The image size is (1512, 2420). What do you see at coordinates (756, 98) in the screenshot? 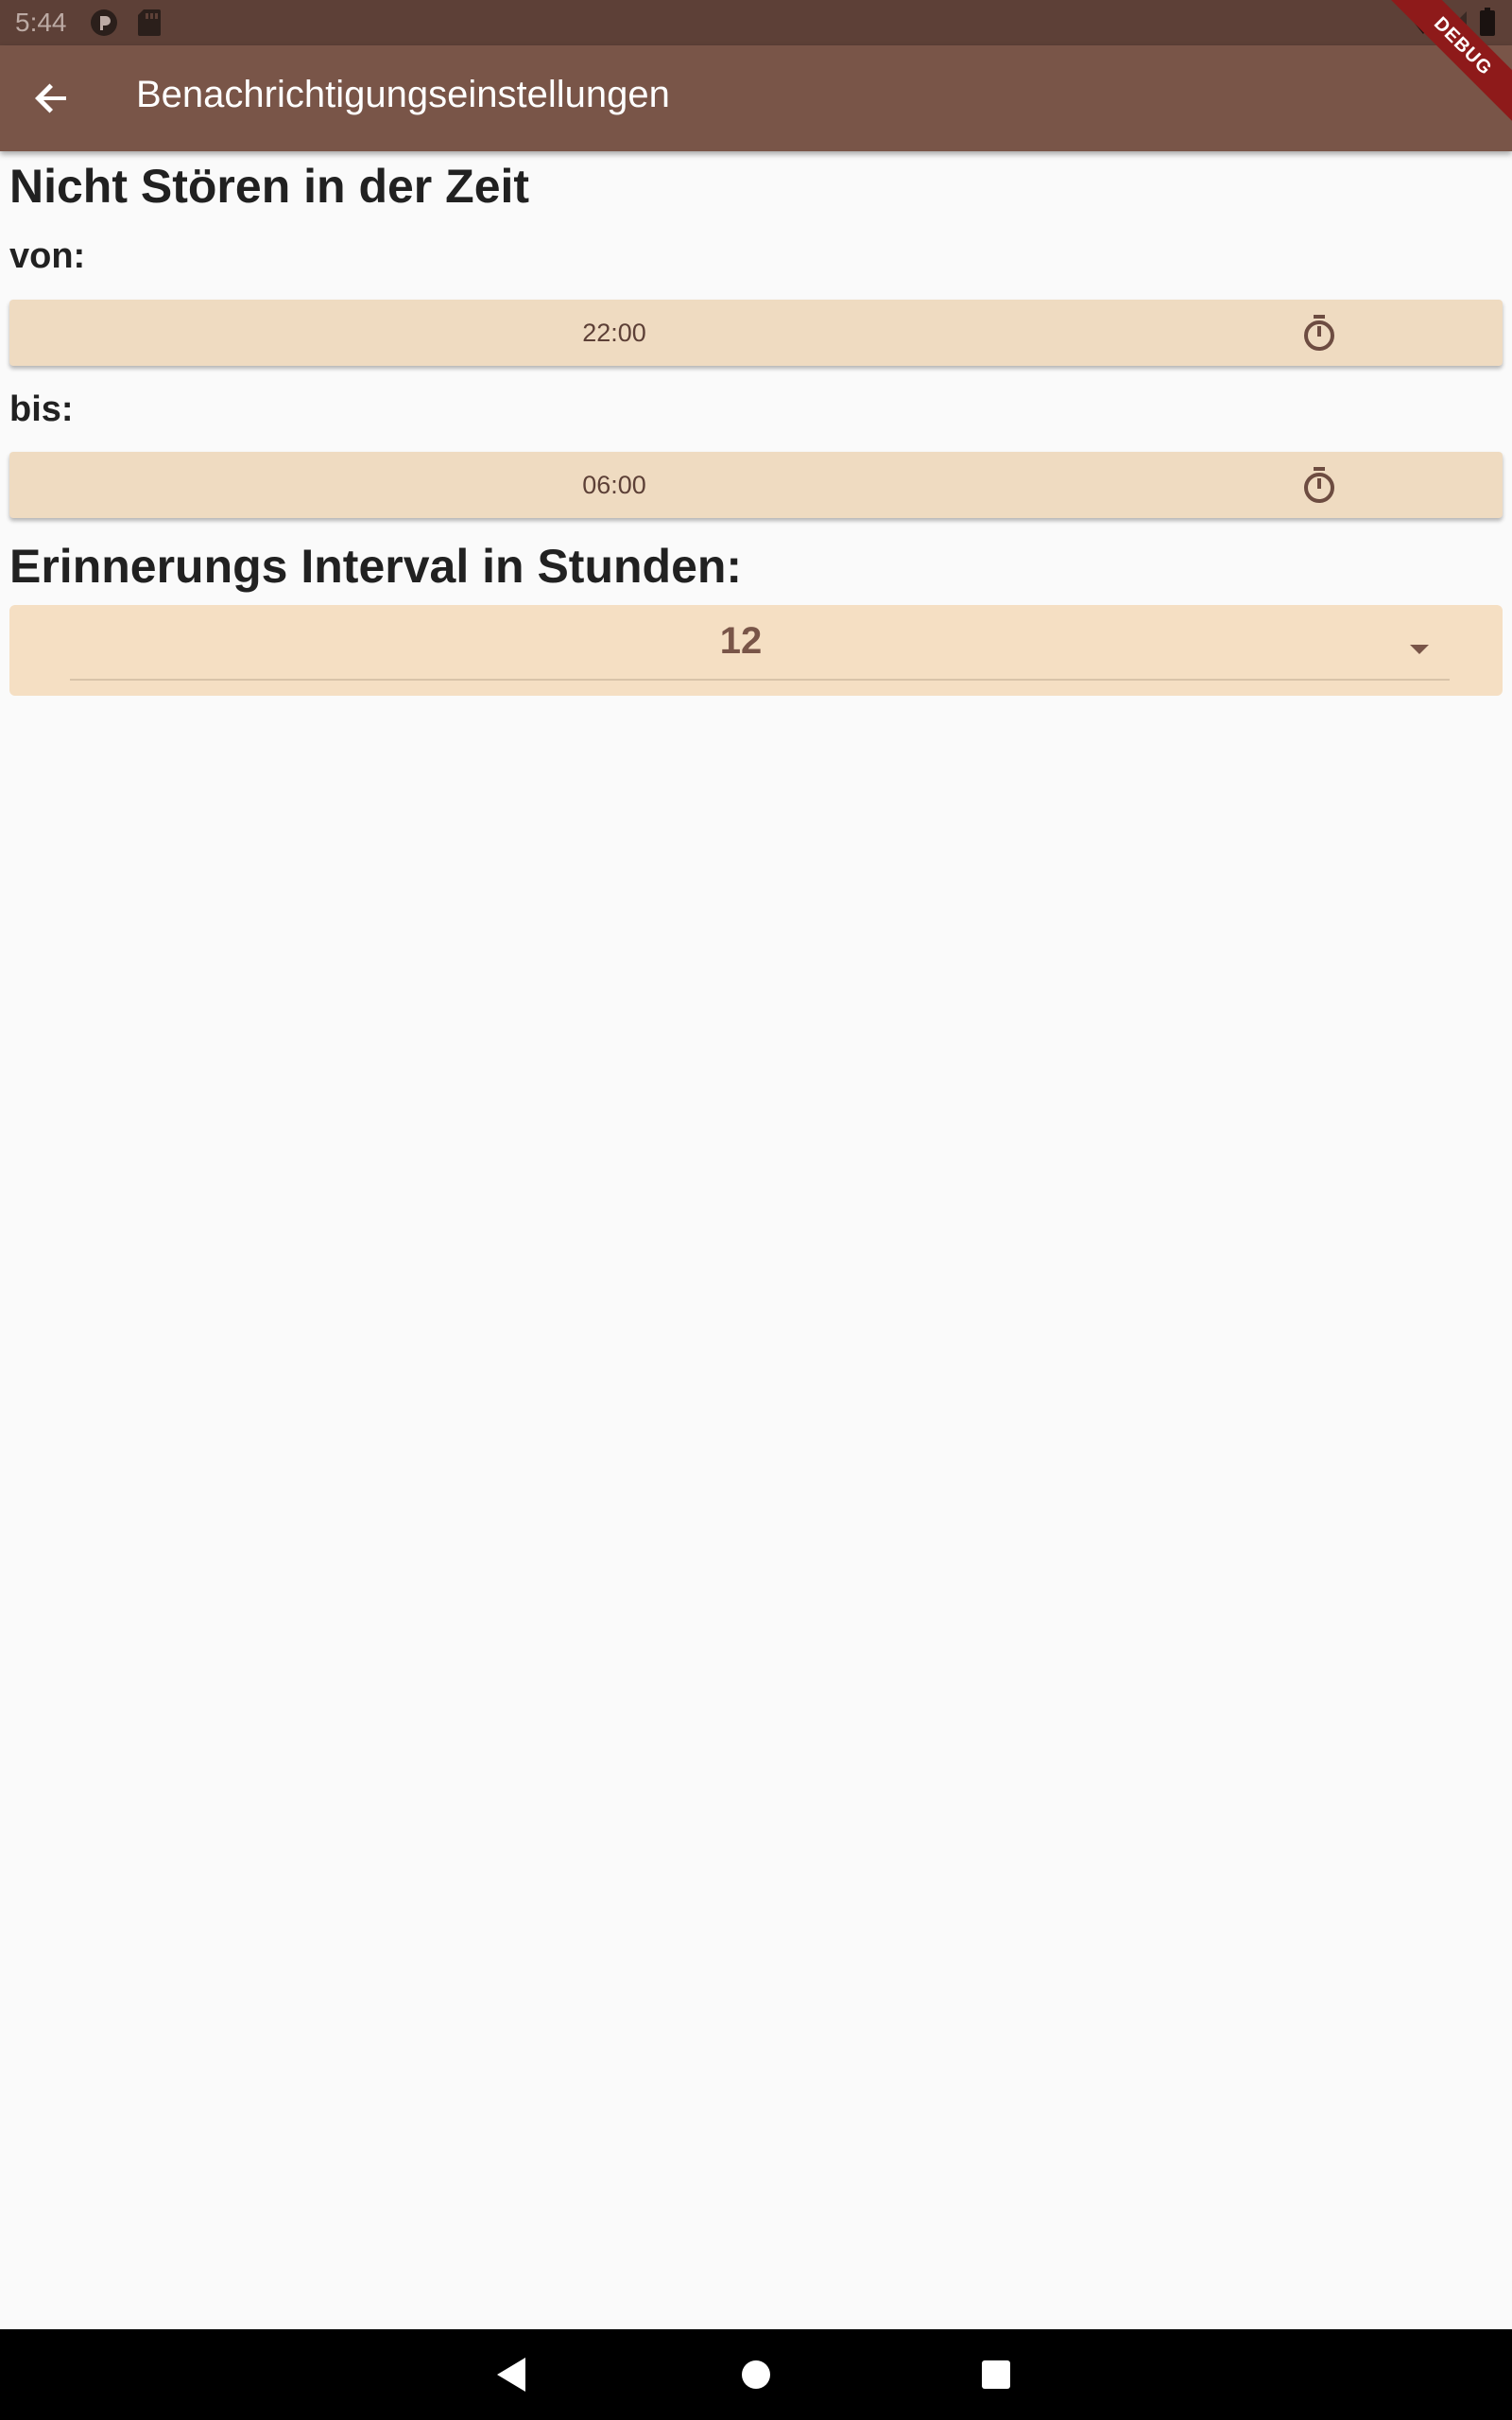
I see `app-bar: Benachrichtigungseinstellungen` at bounding box center [756, 98].